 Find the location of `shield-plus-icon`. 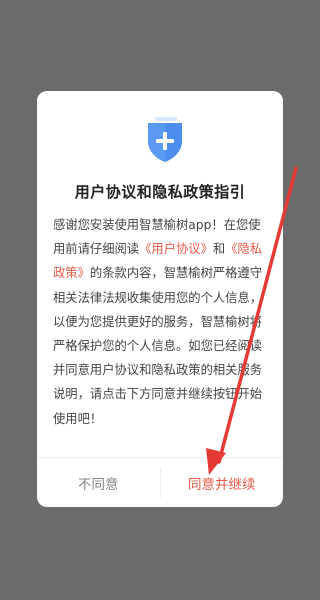

shield-plus-icon is located at coordinates (165, 139).